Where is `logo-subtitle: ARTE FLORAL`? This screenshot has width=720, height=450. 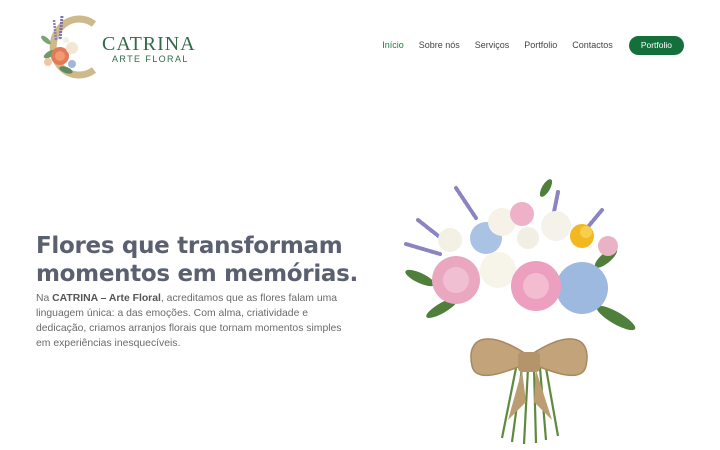
logo-subtitle: ARTE FLORAL is located at coordinates (150, 59).